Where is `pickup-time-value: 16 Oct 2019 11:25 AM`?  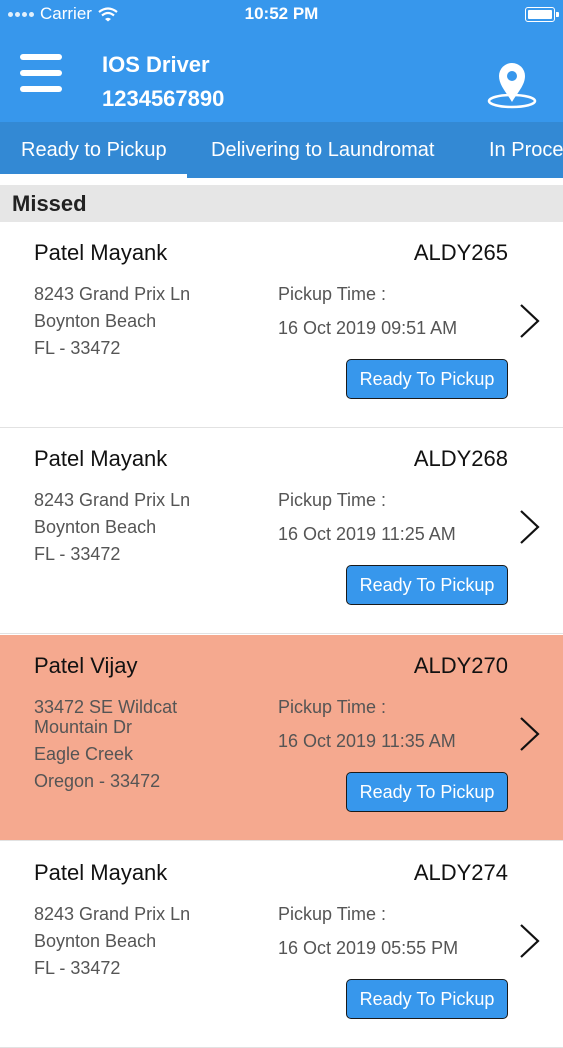 pickup-time-value: 16 Oct 2019 11:25 AM is located at coordinates (367, 534).